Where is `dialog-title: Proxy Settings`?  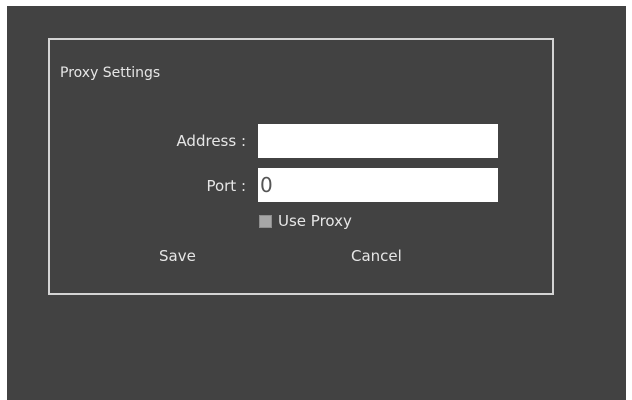
dialog-title: Proxy Settings is located at coordinates (110, 73).